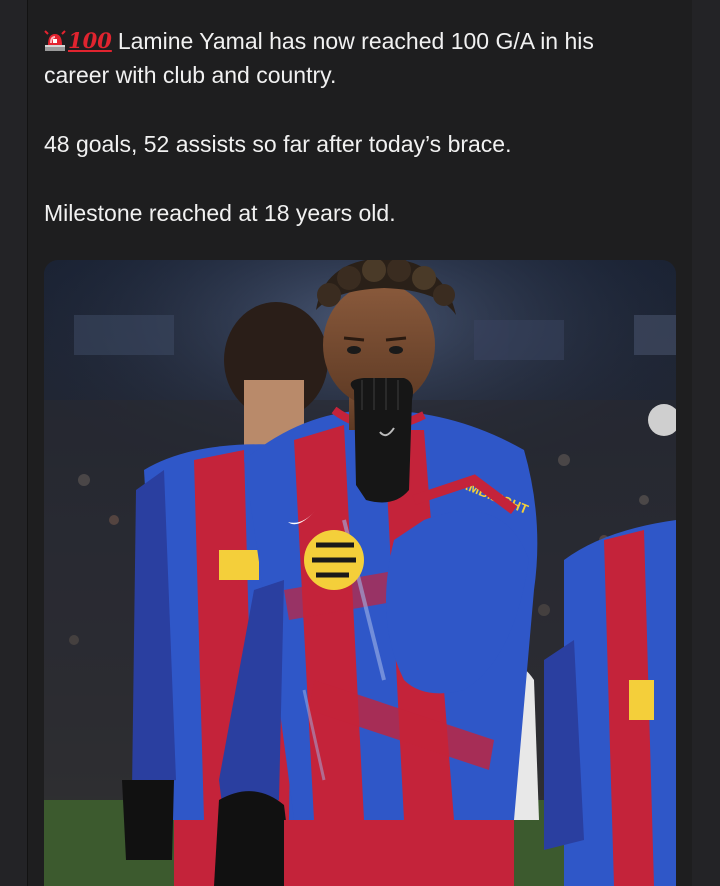 This screenshot has width=720, height=886. Describe the element at coordinates (334, 560) in the screenshot. I see `sponsor-logo` at that location.